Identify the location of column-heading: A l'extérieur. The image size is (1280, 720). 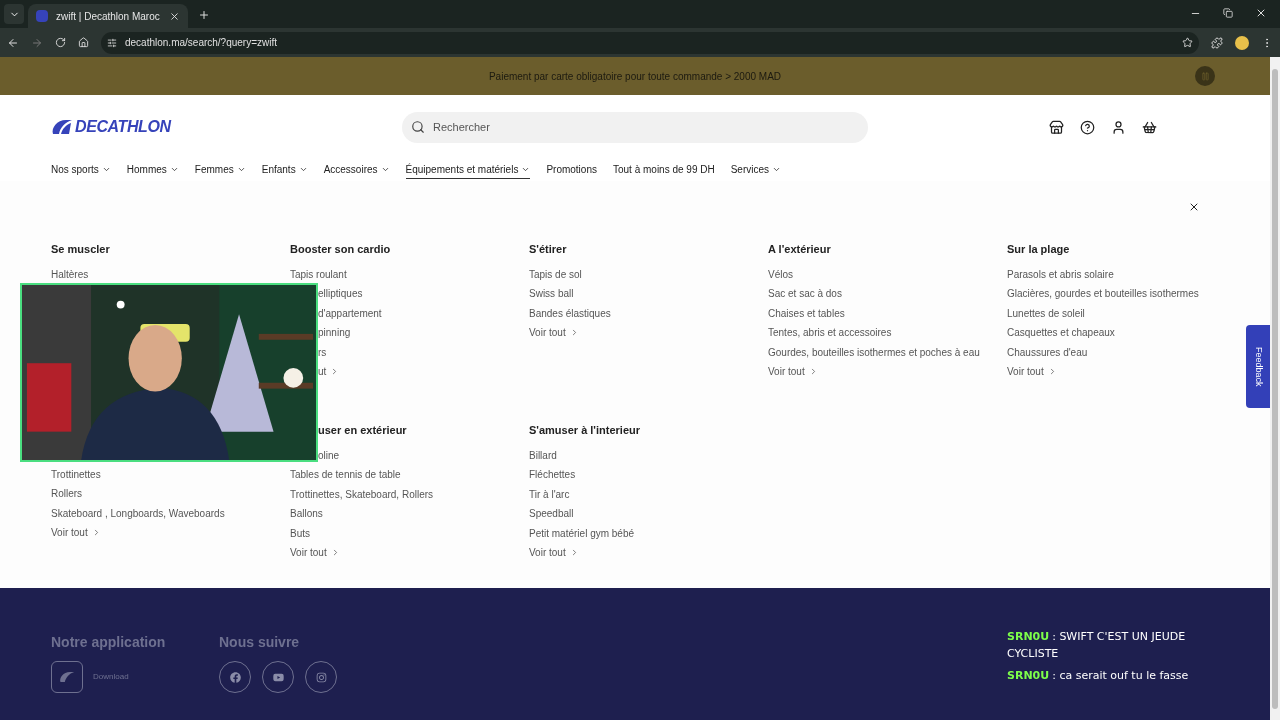
(799, 249).